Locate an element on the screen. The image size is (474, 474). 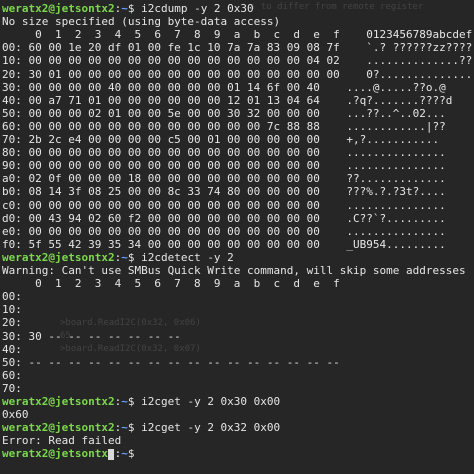
background-window-text: s to differ from remote register is located at coordinates (337, 7).